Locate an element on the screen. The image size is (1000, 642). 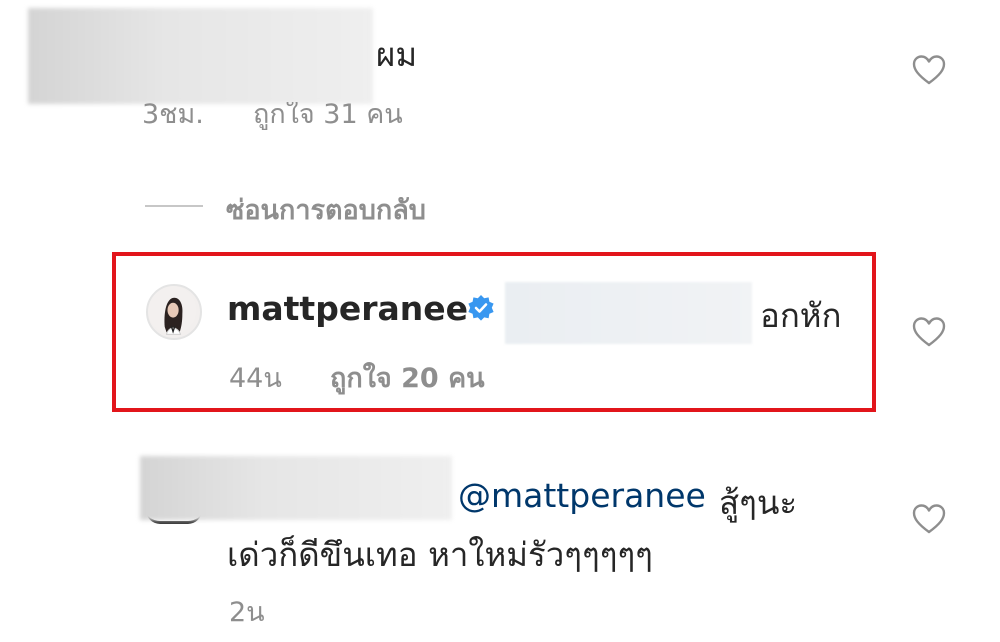
comment-2-username: mattperanee is located at coordinates (347, 308).